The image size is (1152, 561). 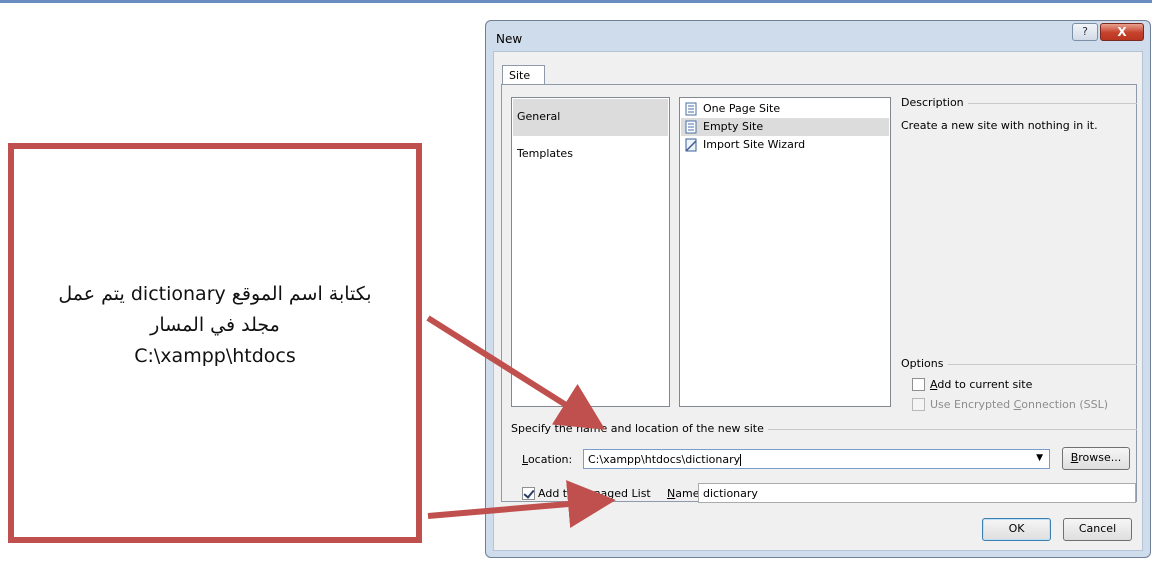 What do you see at coordinates (1039, 458) in the screenshot?
I see `chevron-down-icon: ▼` at bounding box center [1039, 458].